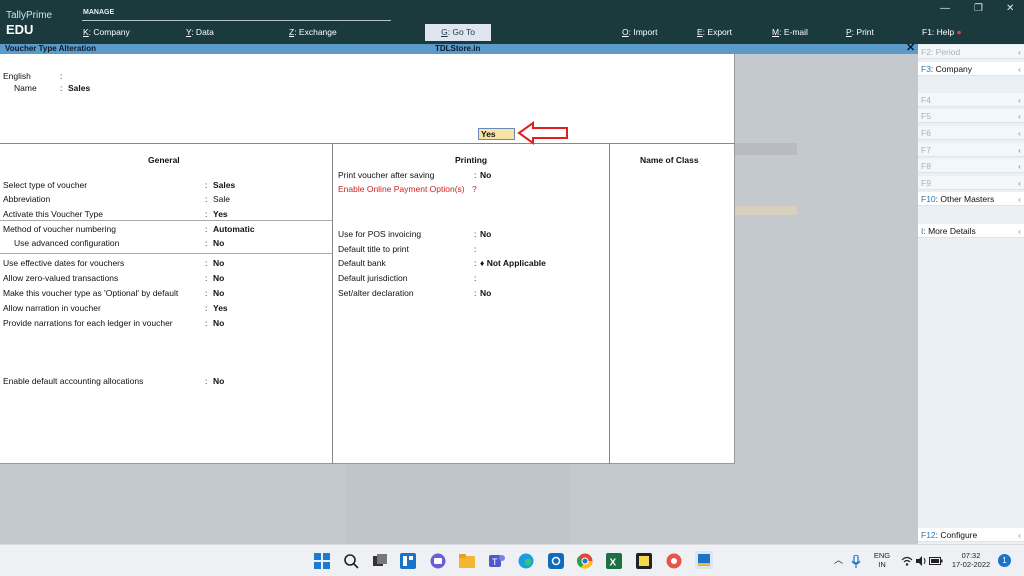 The width and height of the screenshot is (1024, 576). What do you see at coordinates (471, 160) in the screenshot?
I see `printing-section-title: Printing` at bounding box center [471, 160].